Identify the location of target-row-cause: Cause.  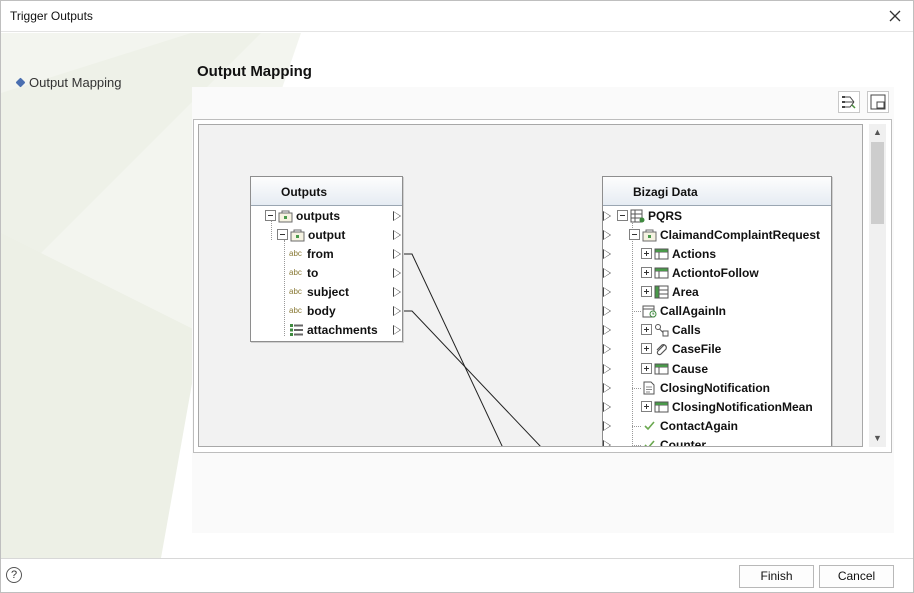
(674, 368).